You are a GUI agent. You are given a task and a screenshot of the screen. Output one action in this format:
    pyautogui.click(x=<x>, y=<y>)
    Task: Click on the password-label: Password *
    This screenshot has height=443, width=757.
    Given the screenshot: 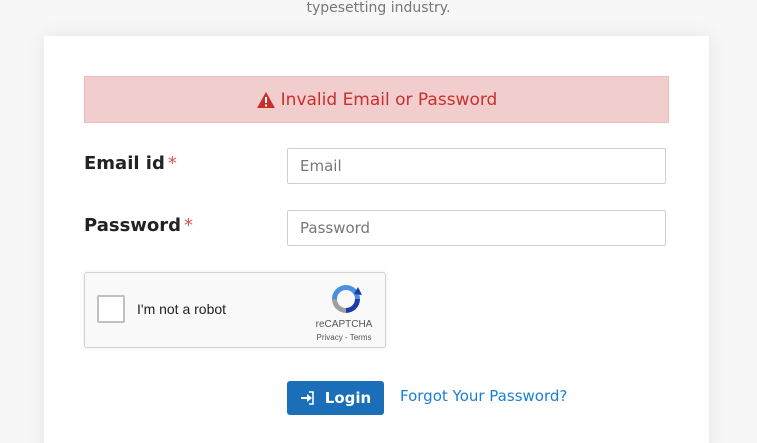 What is the action you would take?
    pyautogui.click(x=138, y=225)
    